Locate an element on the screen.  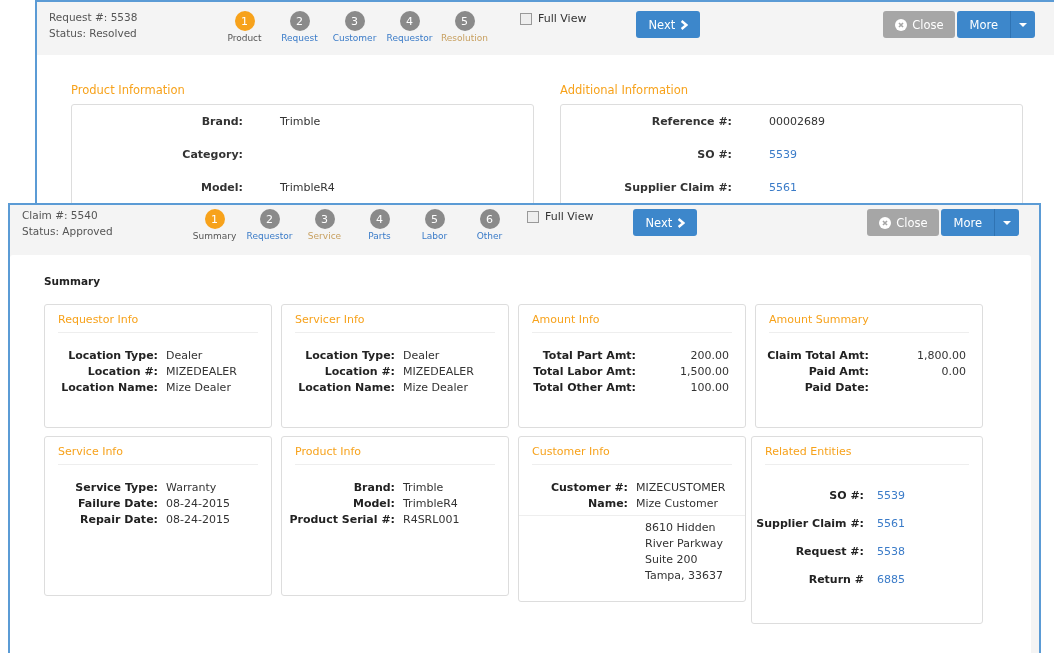
step-link: Summary is located at coordinates (214, 236).